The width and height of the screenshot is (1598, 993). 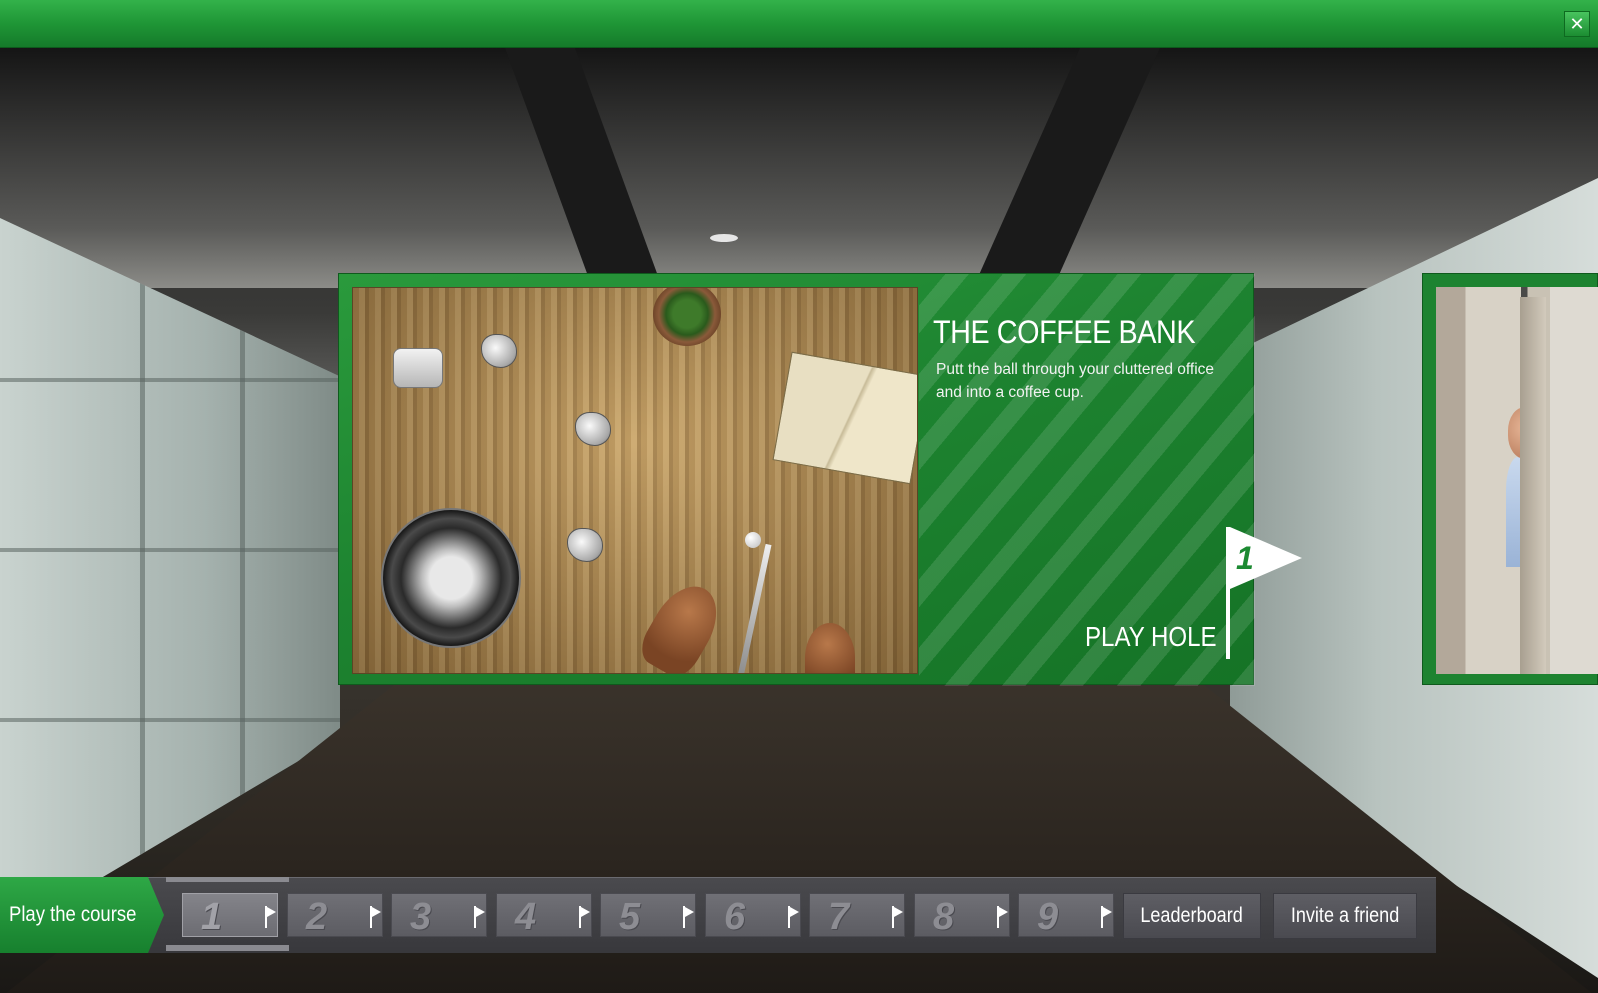 I want to click on hole-number: 6, so click(x=735, y=917).